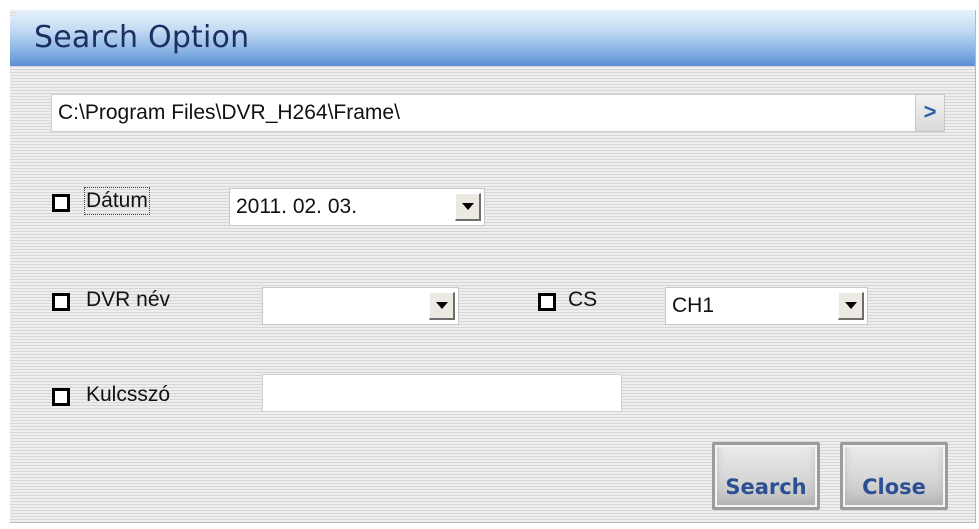 The height and width of the screenshot is (529, 979). I want to click on title-bar: Search Option, so click(492, 38).